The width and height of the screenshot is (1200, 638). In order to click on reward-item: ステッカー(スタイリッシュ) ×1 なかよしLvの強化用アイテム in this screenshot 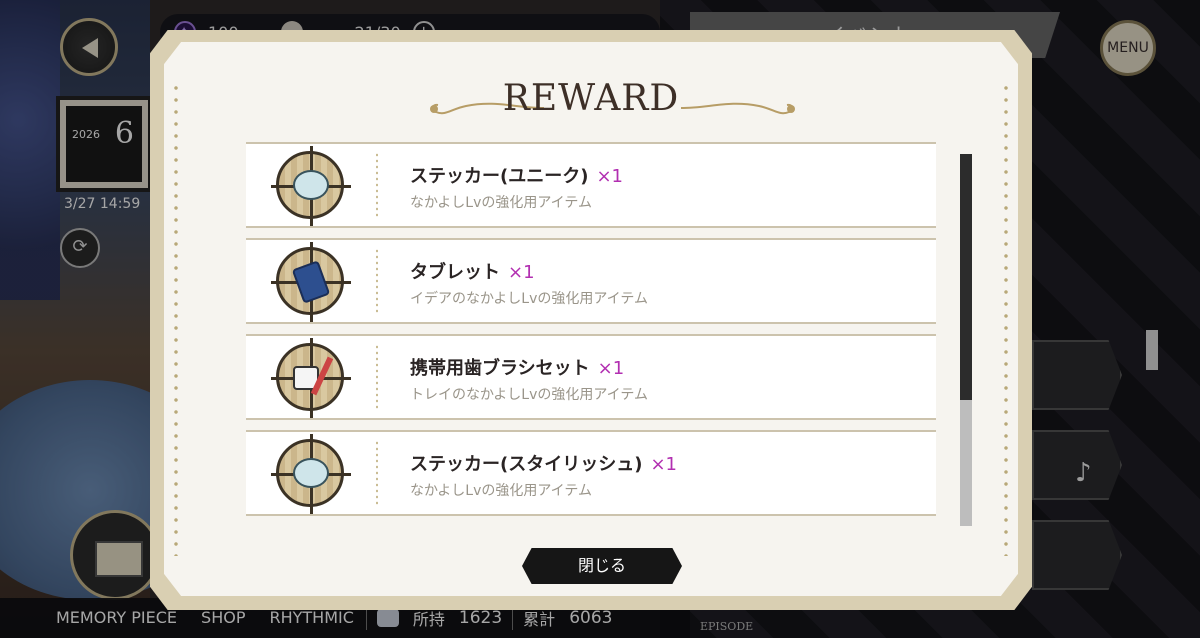, I will do `click(591, 473)`.